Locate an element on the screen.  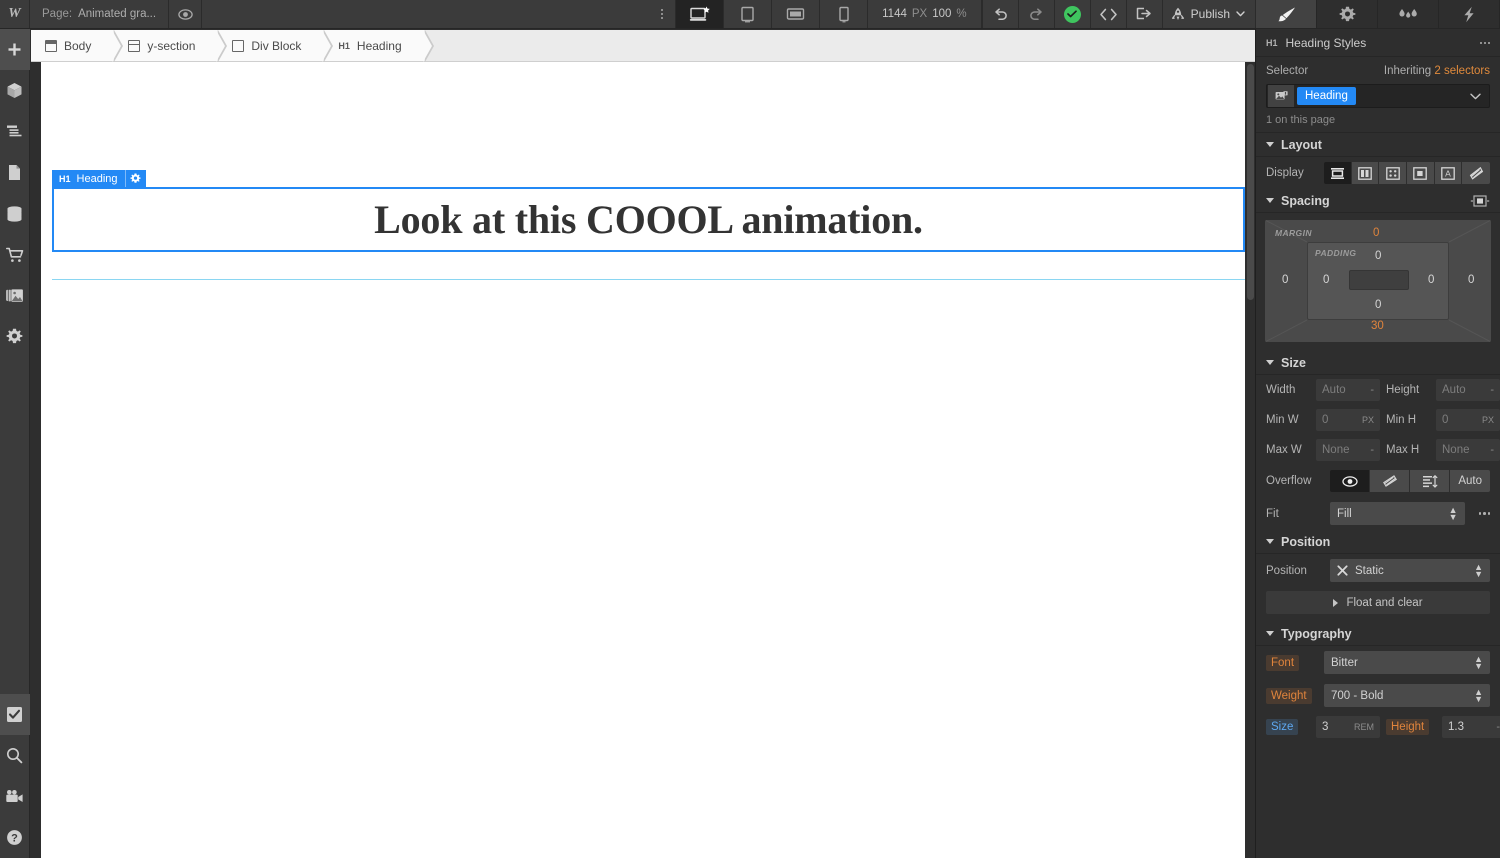
publish-button: Publish is located at coordinates (1208, 14).